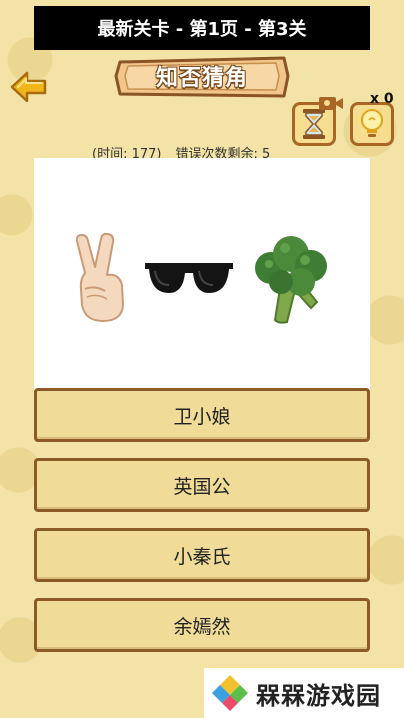  I want to click on broccoli-icon, so click(291, 280).